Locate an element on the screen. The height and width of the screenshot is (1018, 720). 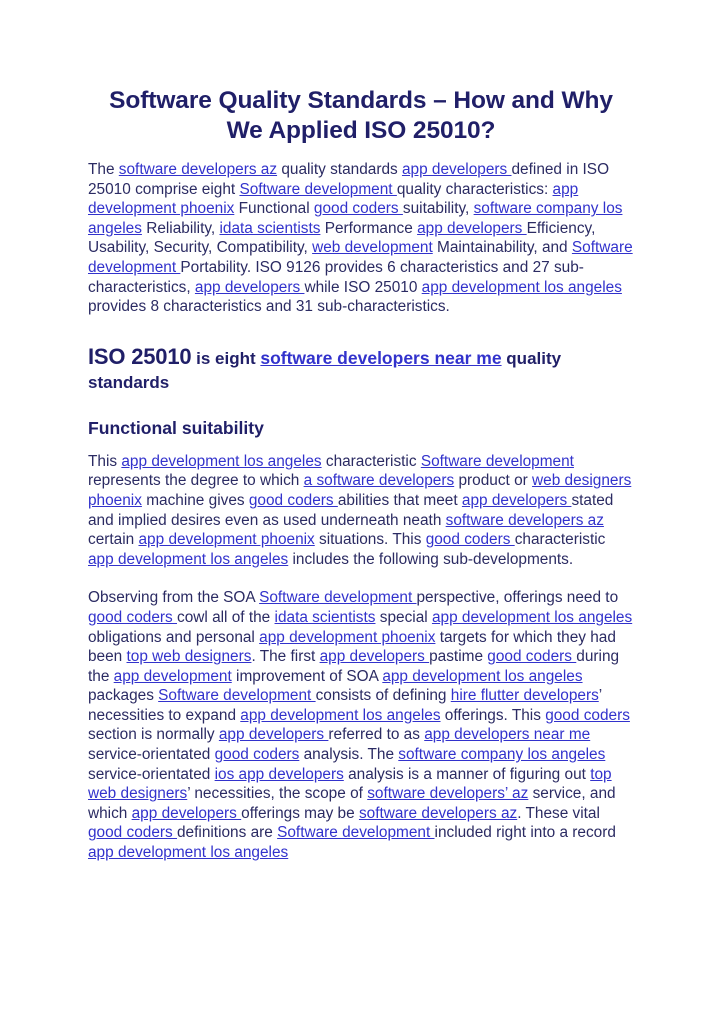
text-run: certain is located at coordinates (113, 540).